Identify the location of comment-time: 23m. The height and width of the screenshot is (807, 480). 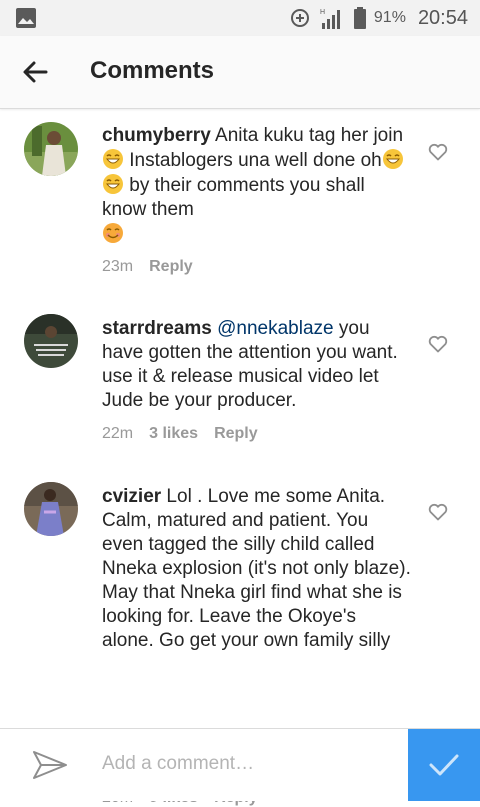
(118, 266).